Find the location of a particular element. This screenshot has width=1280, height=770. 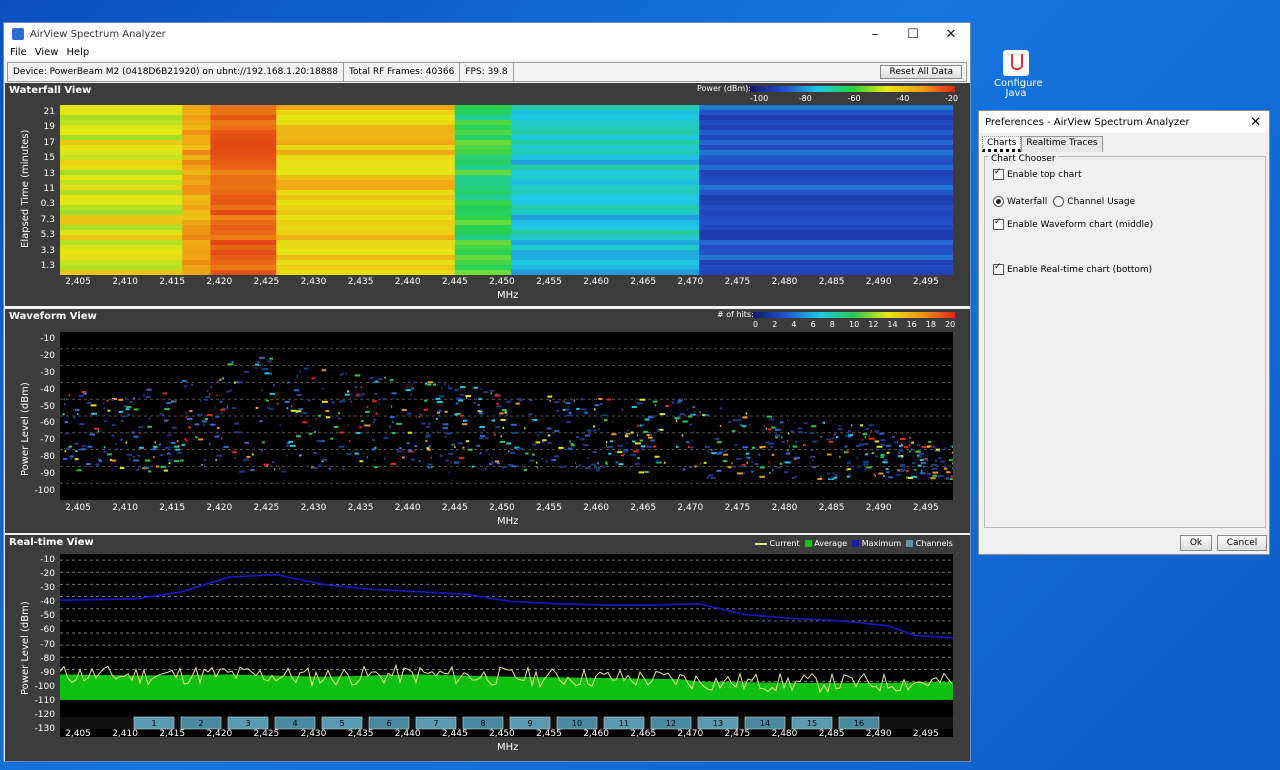

enable-top-chart-checkbox: Enable top chart is located at coordinates (1037, 173).